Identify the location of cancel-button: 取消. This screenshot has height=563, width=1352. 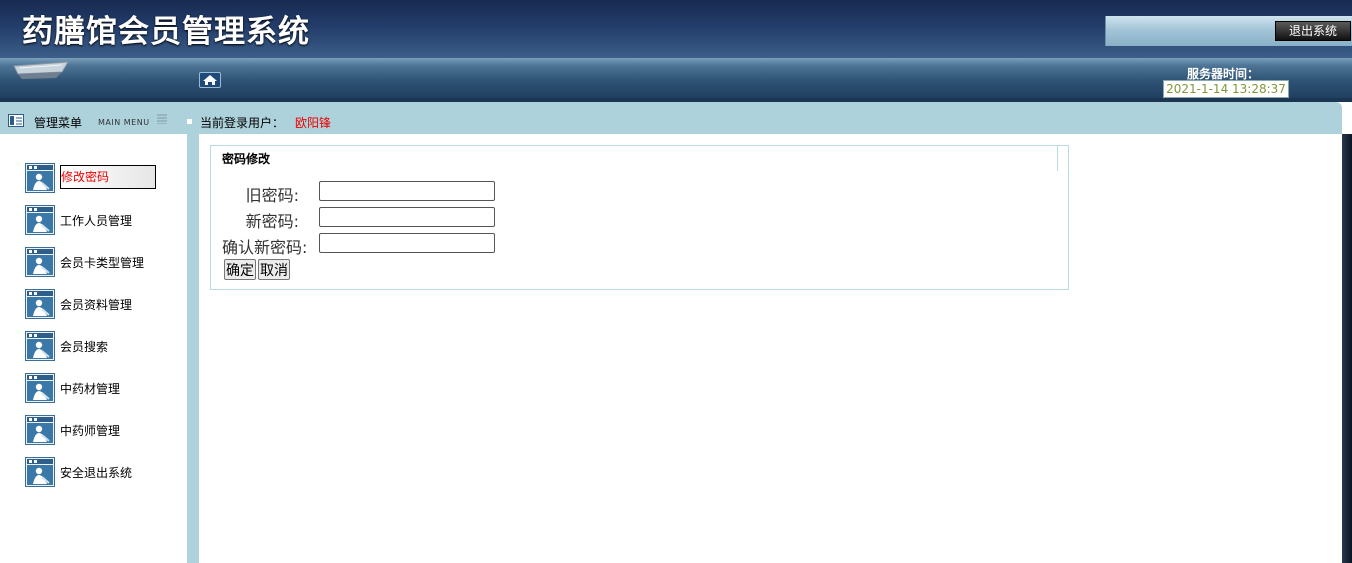
(274, 269).